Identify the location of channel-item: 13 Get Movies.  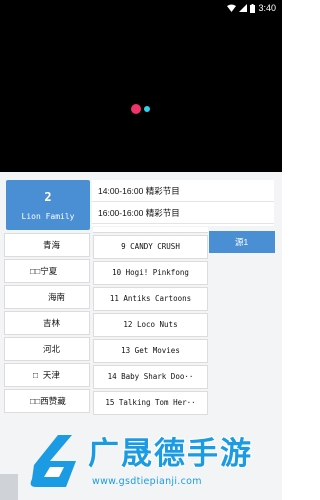
(150, 351).